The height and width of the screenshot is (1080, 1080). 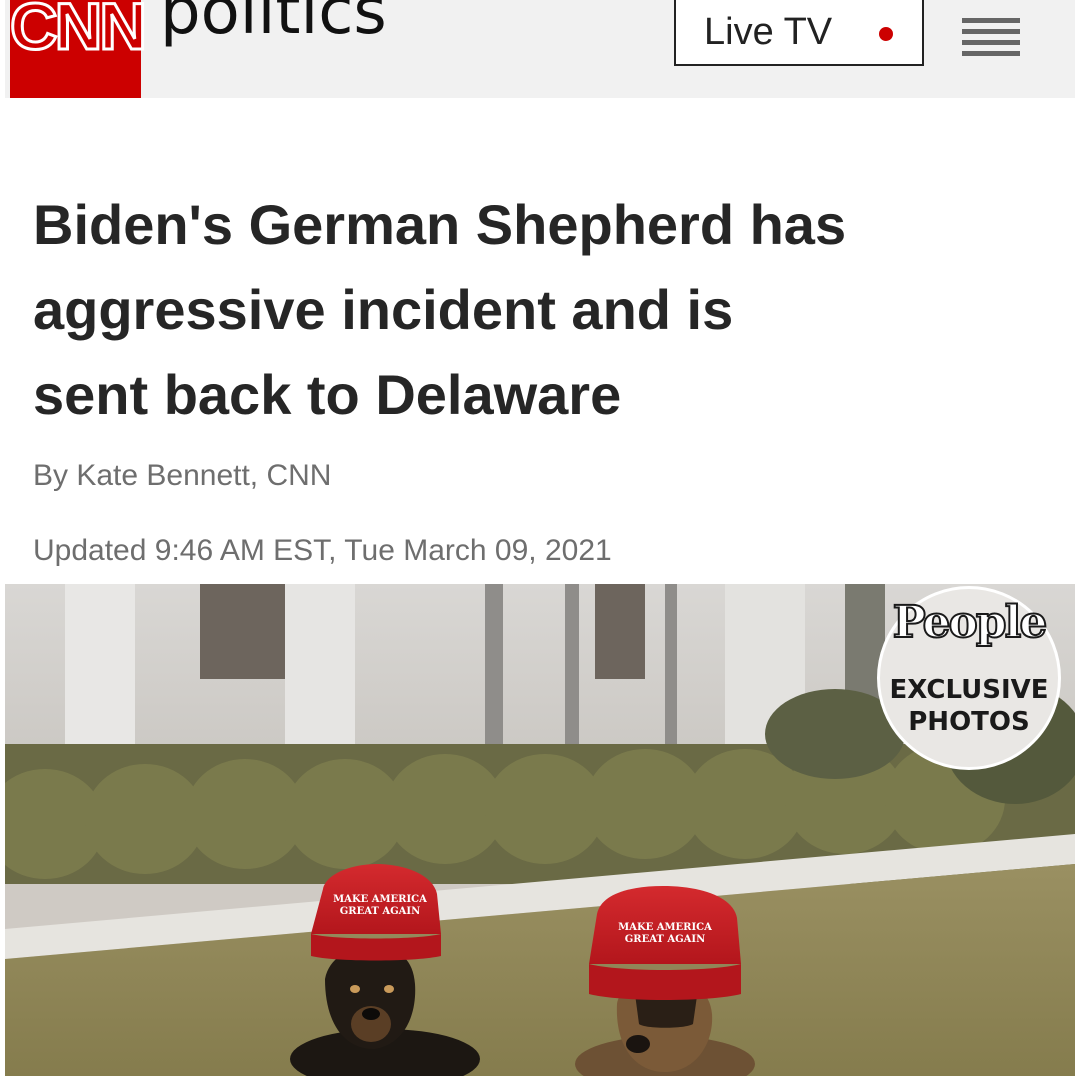 I want to click on people-exclusive-badge: People EXCLUSIVE PHOTOS, so click(x=969, y=678).